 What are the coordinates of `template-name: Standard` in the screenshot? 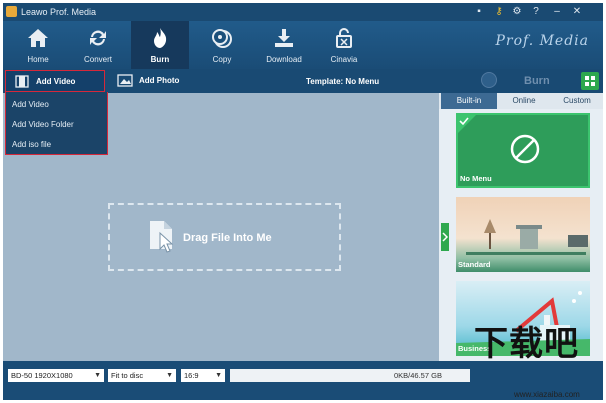 It's located at (474, 264).